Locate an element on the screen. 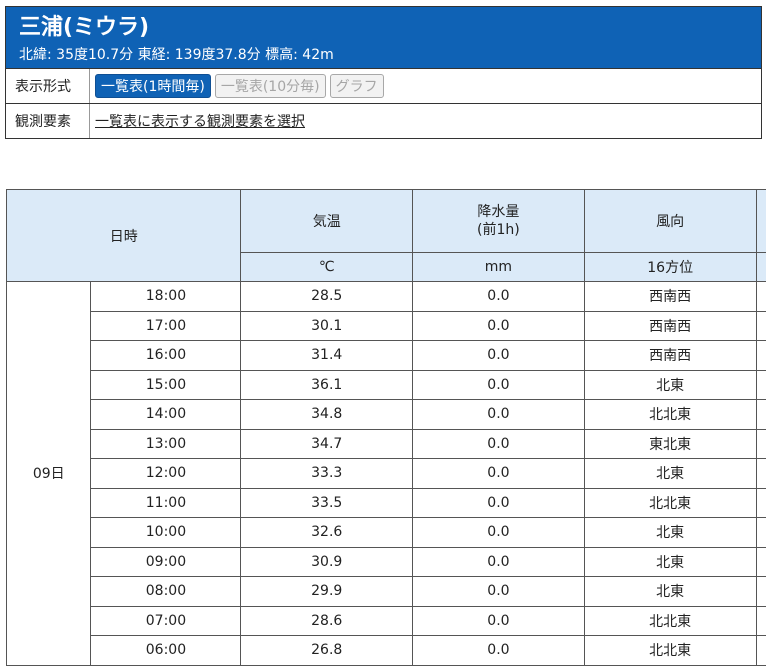  time-cell: 17:00 is located at coordinates (166, 326).